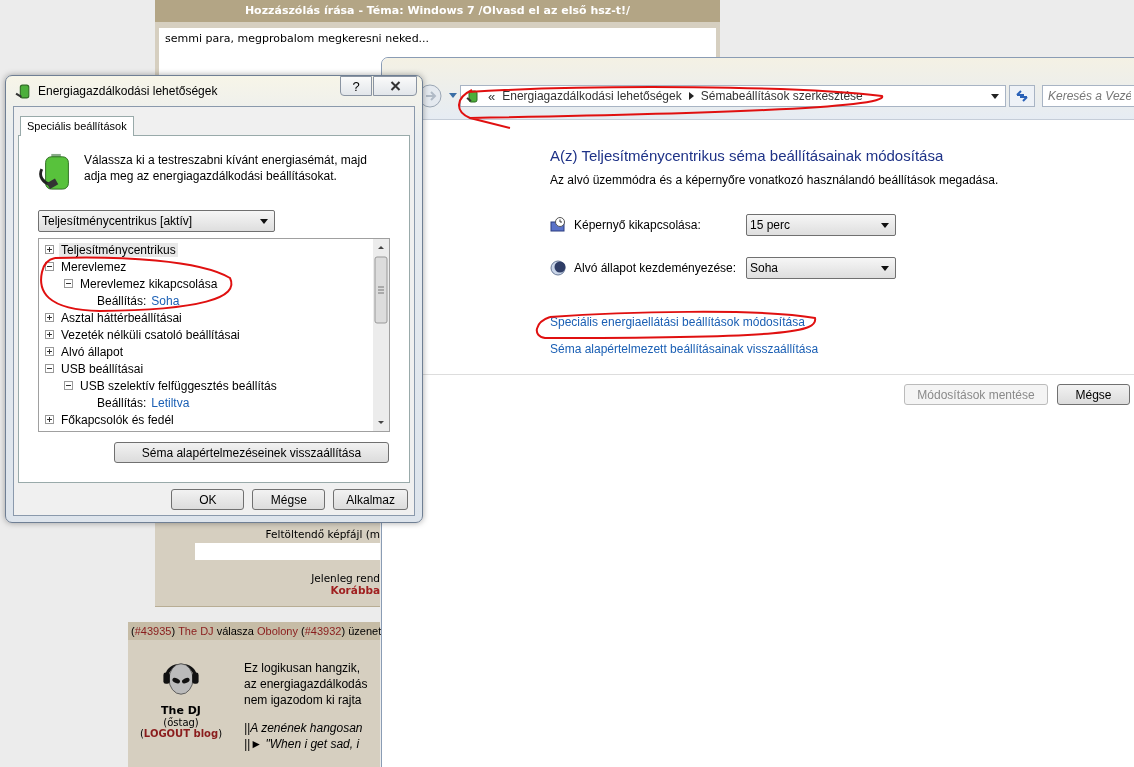 This screenshot has height=767, width=1134. I want to click on forum-title-bar: Hozzászólás írása - Téma: Windows 7 /Olvasd el az első hsz-t!/, so click(437, 11).